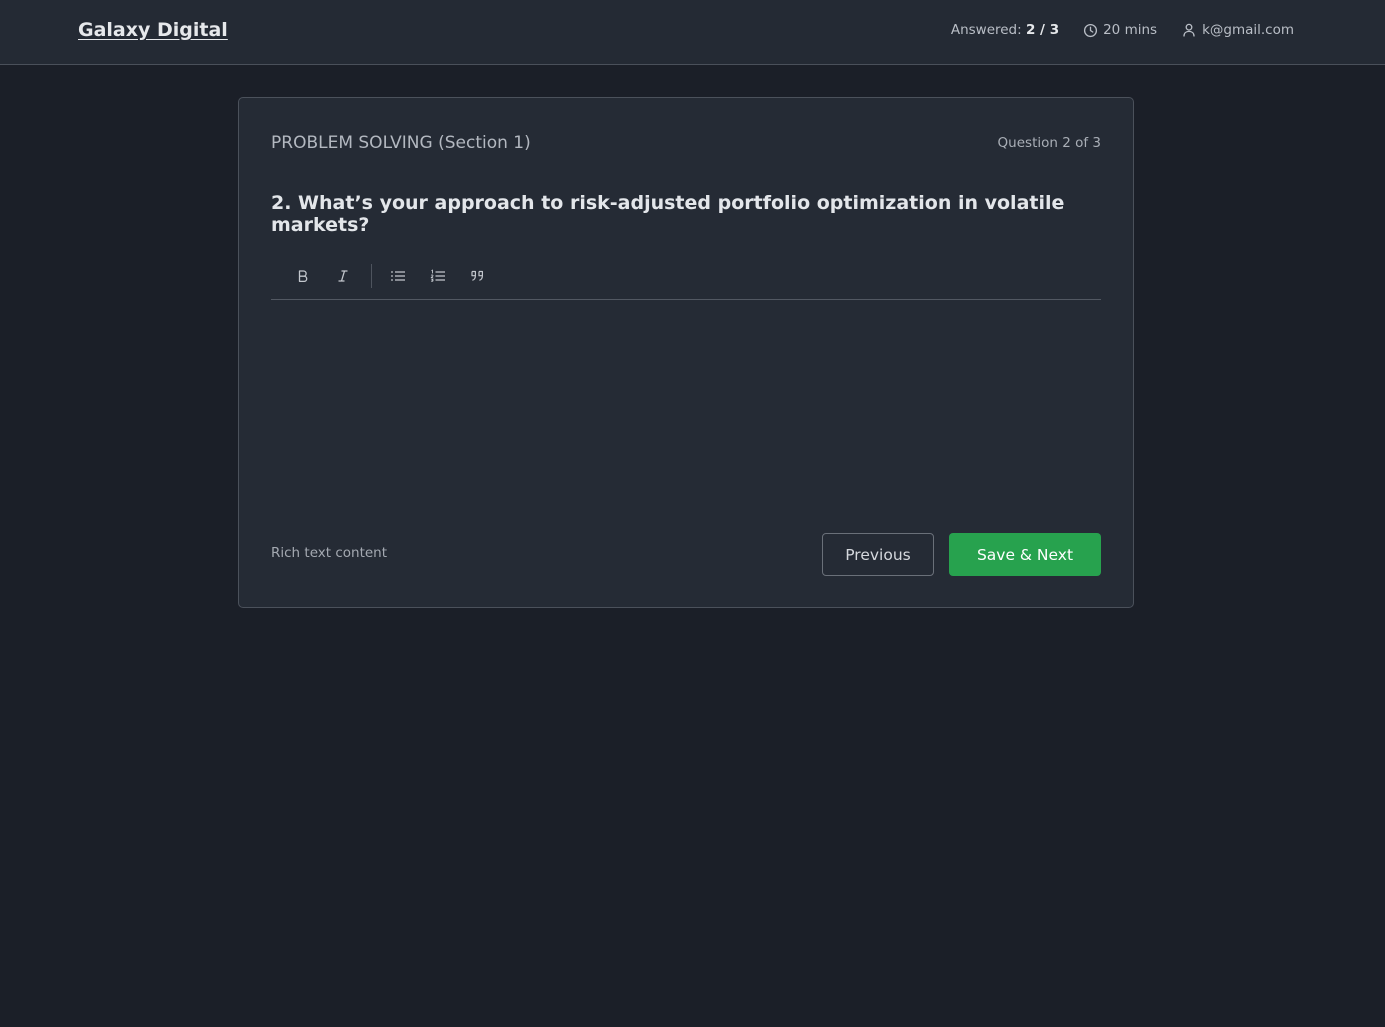 This screenshot has height=1027, width=1385. Describe the element at coordinates (1049, 143) in the screenshot. I see `question-counter: Question 2 of 3` at that location.